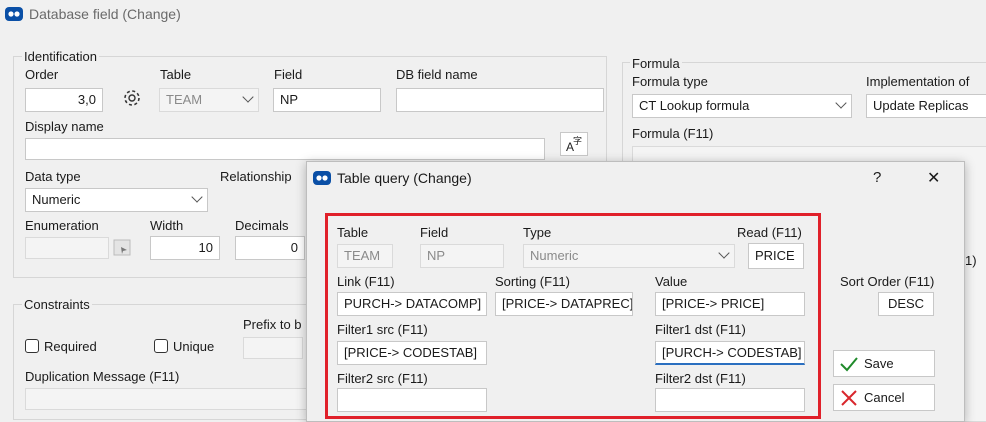 Image resolution: width=986 pixels, height=422 pixels. I want to click on table-select-value: TEAM, so click(184, 99).